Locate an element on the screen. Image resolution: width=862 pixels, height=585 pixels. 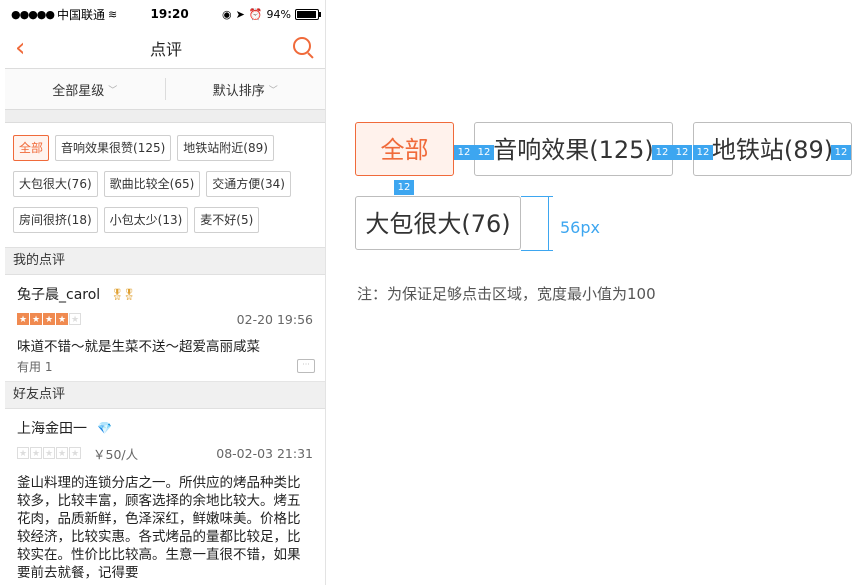
filter-star-rating: 全部星级 ﹀ is located at coordinates (85, 89).